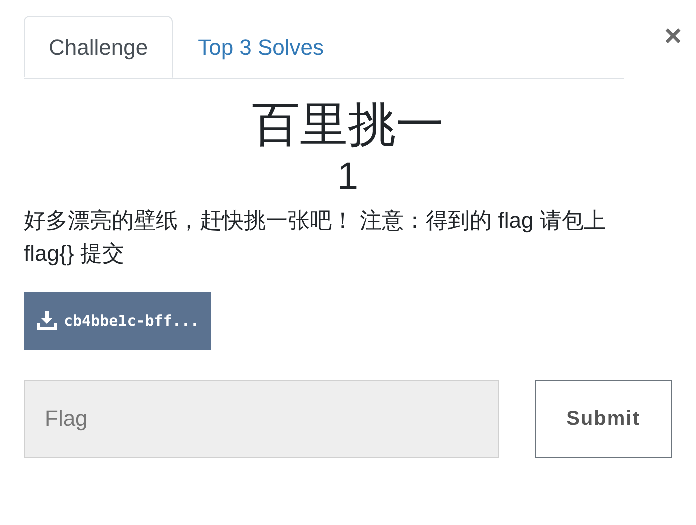 The height and width of the screenshot is (525, 696). Describe the element at coordinates (348, 177) in the screenshot. I see `challenge-points: 1` at that location.